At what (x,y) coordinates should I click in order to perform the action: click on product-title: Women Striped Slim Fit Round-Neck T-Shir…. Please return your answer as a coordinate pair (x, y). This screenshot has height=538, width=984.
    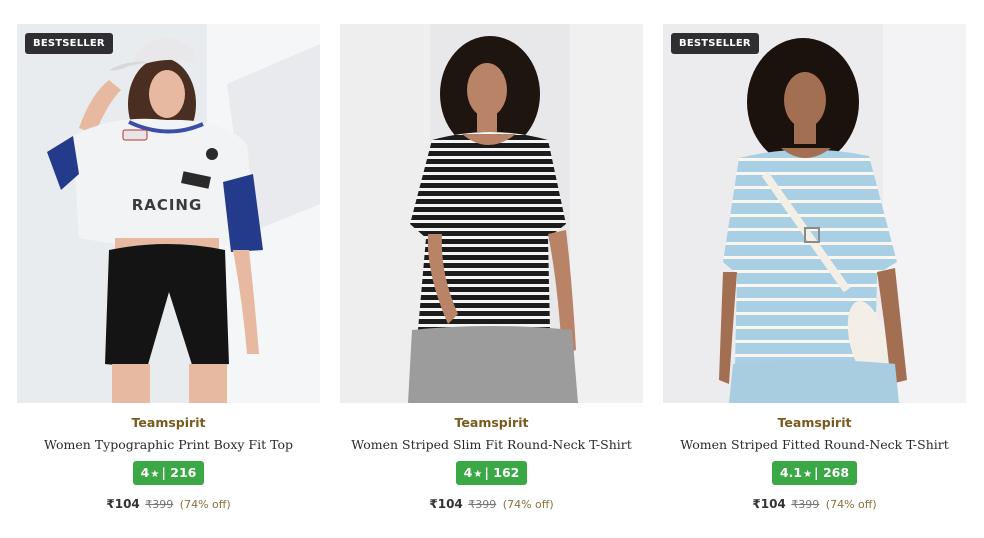
    Looking at the image, I should click on (491, 445).